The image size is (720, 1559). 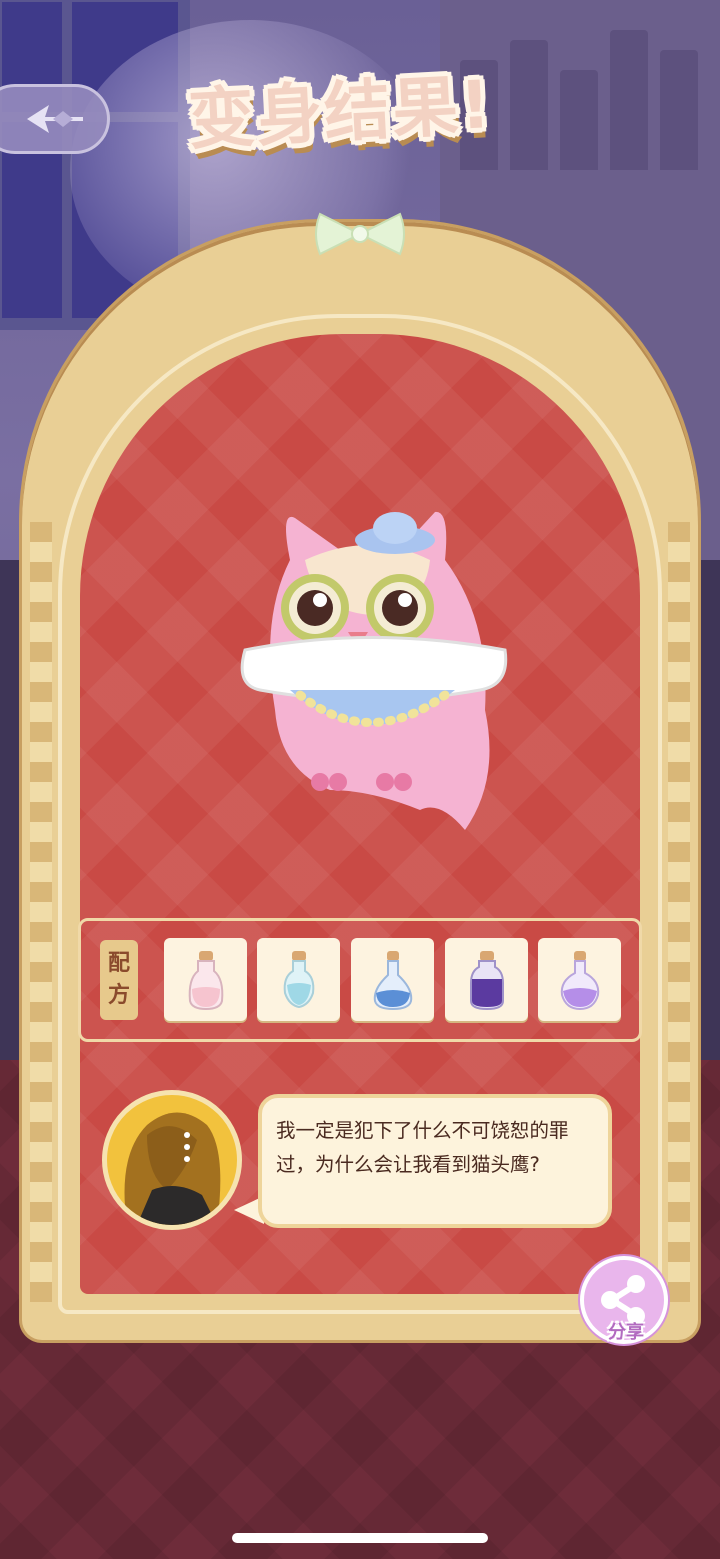 I want to click on blue-potion-icon, so click(x=392, y=980).